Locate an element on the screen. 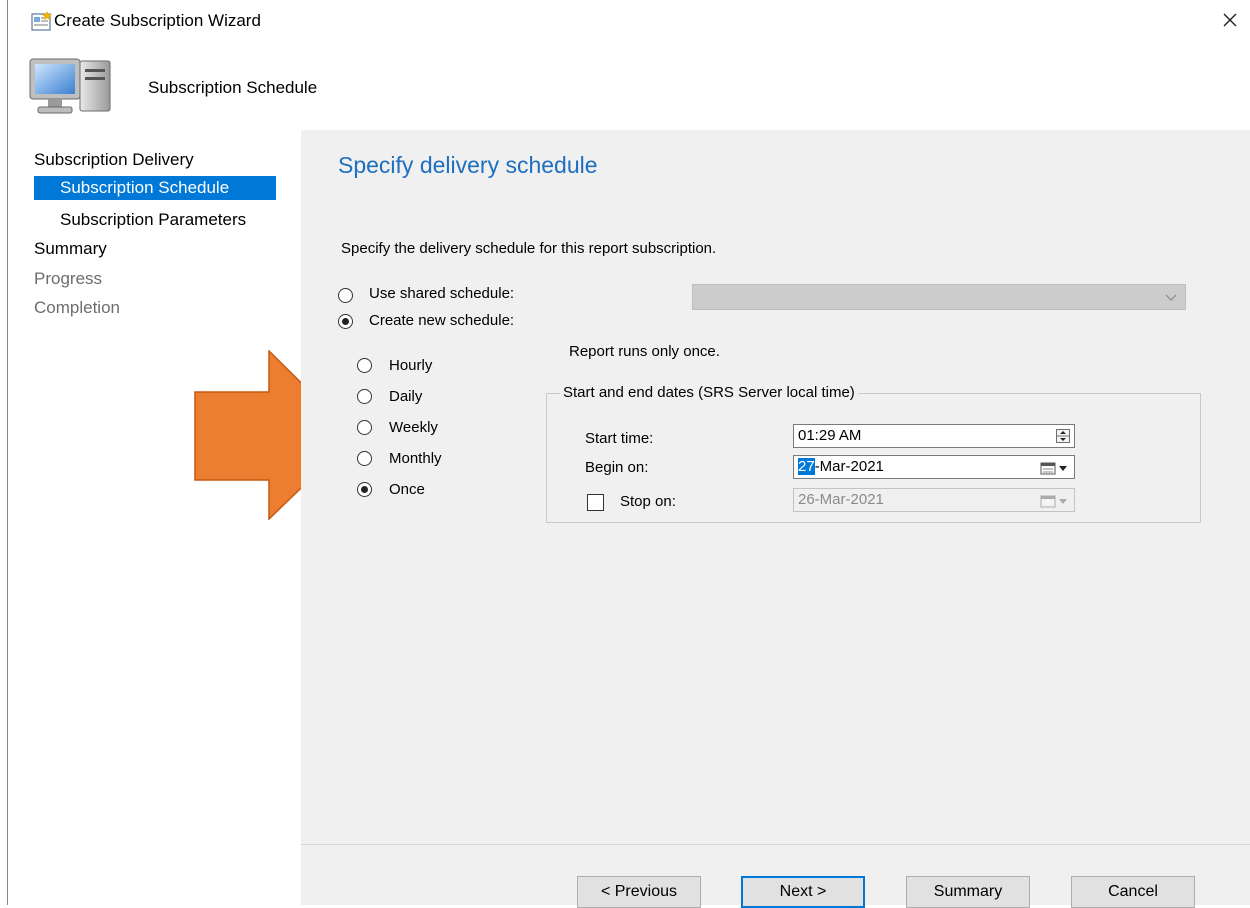  stop-on-checkbox is located at coordinates (595, 502).